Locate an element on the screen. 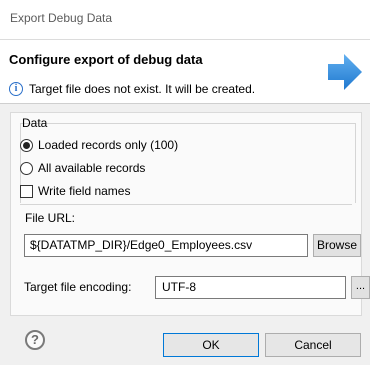 The image size is (370, 365). cancel-button: Cancel is located at coordinates (313, 345).